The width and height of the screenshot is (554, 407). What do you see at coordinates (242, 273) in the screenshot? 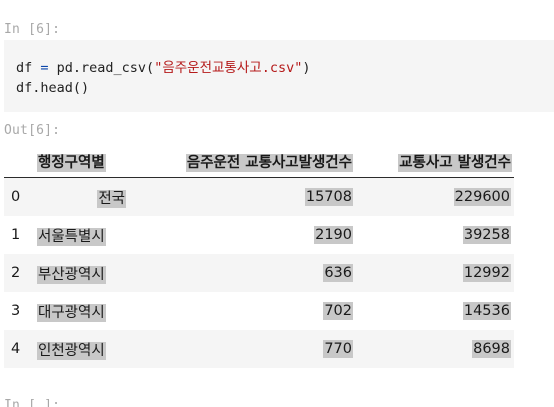
I see `row-drunk-count: 636` at bounding box center [242, 273].